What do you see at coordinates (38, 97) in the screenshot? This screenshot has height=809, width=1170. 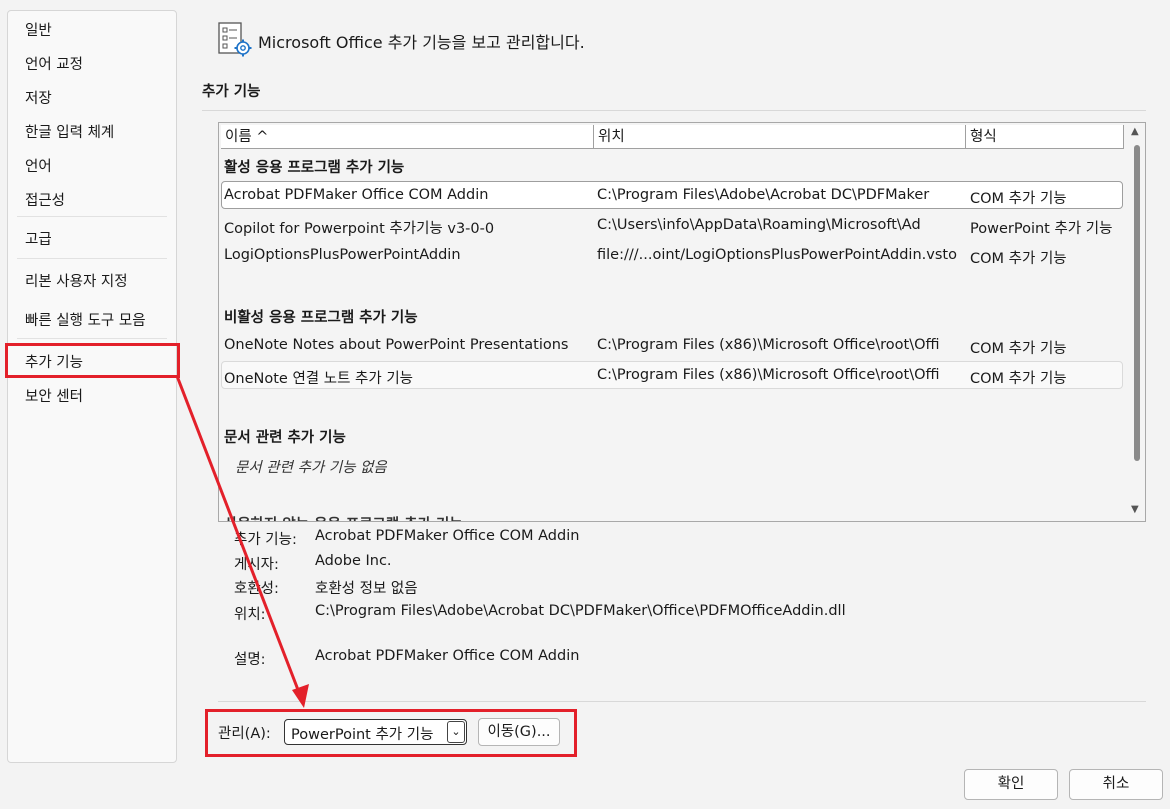 I see `sidebar-item-save: 저장` at bounding box center [38, 97].